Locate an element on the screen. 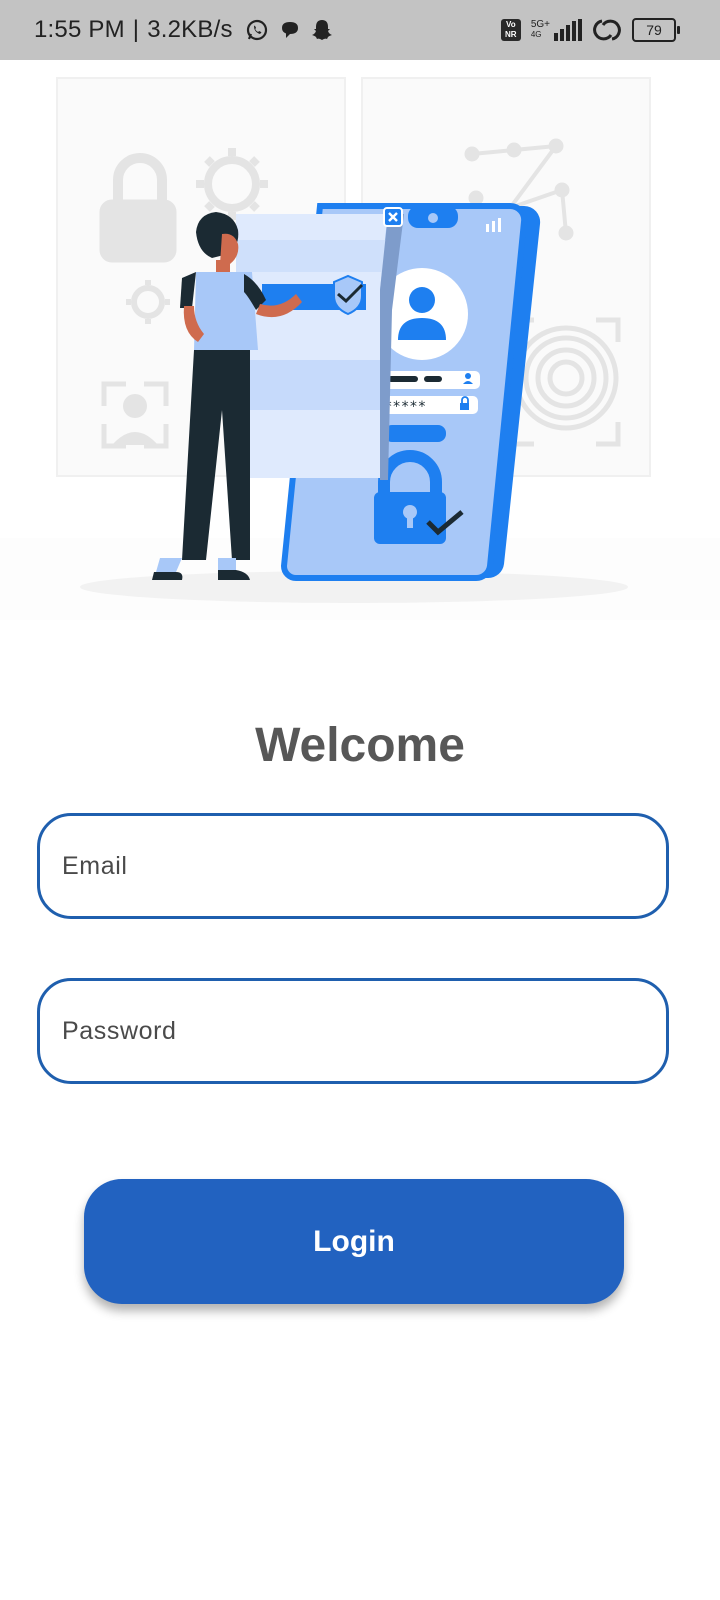 This screenshot has height=1600, width=720. network-type: 5G+ 4G is located at coordinates (540, 30).